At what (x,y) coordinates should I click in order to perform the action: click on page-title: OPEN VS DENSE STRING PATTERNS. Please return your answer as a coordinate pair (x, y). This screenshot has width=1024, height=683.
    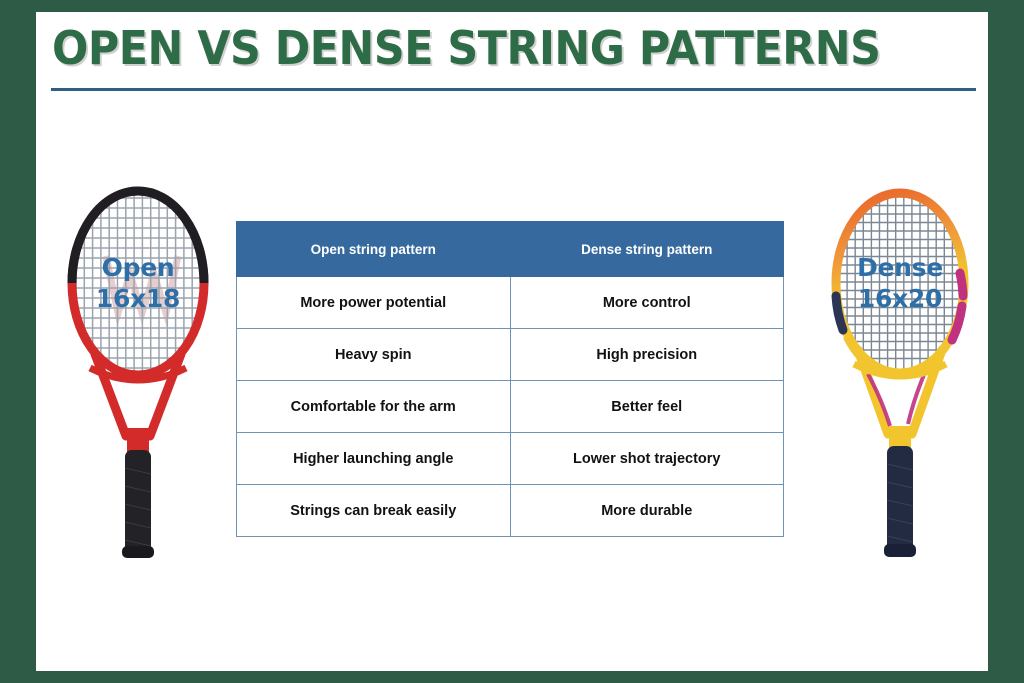
    Looking at the image, I should click on (466, 48).